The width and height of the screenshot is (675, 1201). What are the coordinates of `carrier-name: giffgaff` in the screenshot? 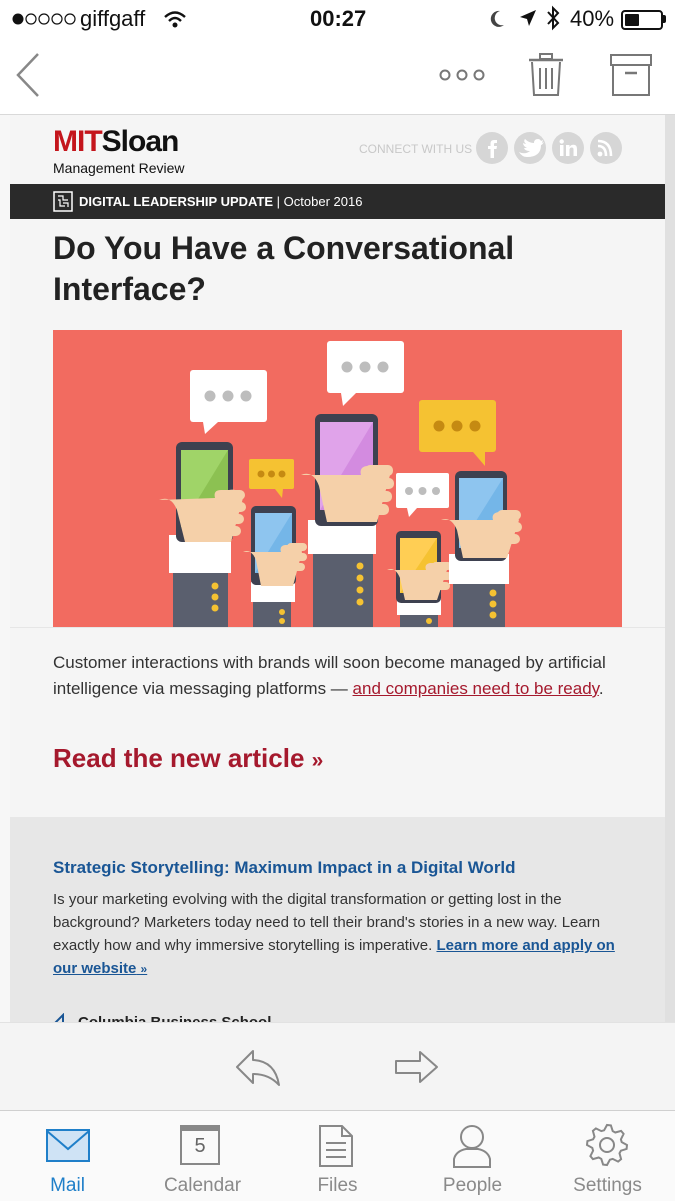 It's located at (113, 18).